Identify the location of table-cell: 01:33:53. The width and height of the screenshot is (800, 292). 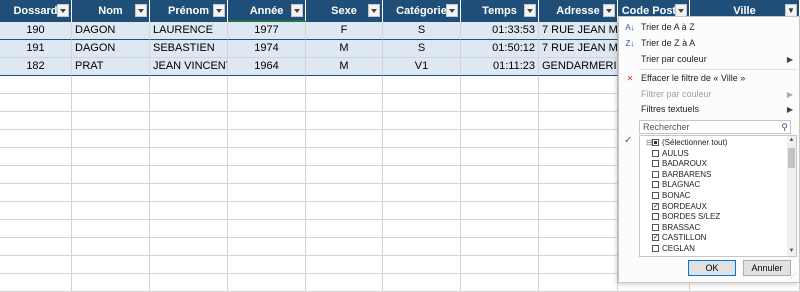
(500, 31).